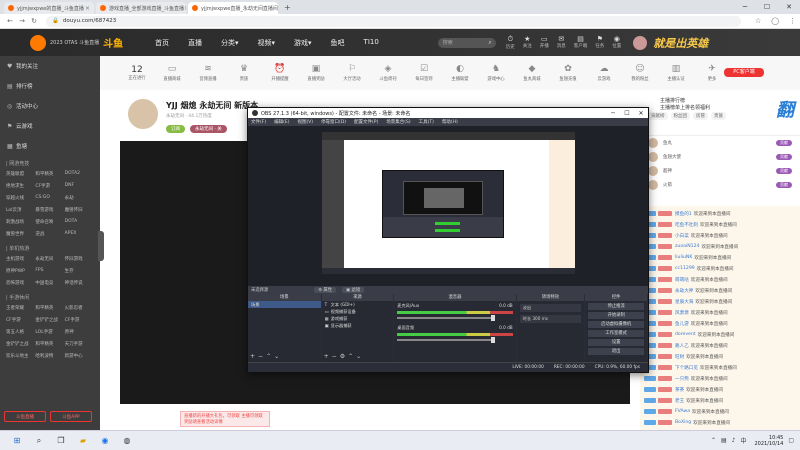  Describe the element at coordinates (195, 43) in the screenshot. I see `nav-item: 直播` at that location.